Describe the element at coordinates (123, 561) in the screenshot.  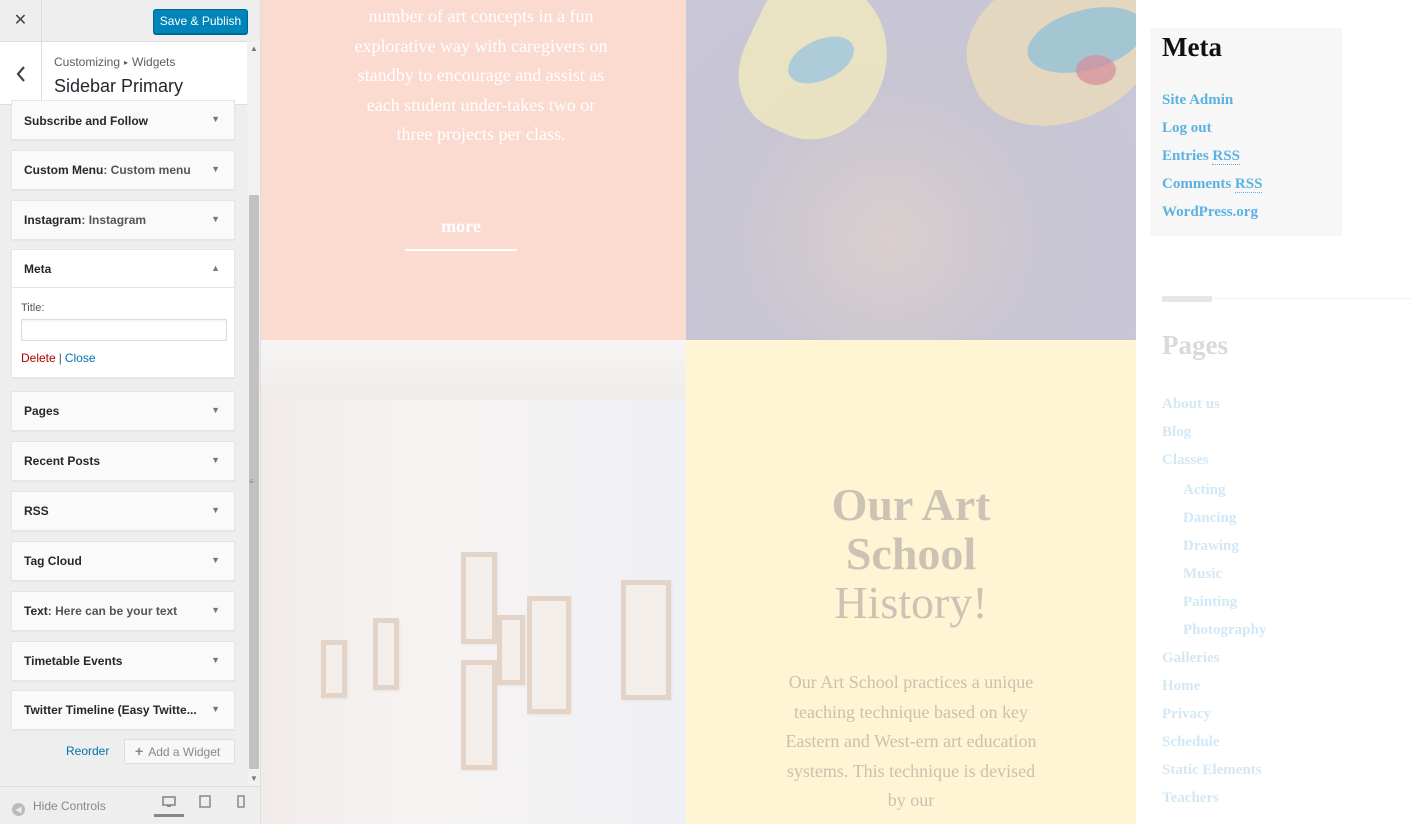
I see `widget-tag-cloud: Tag Cloud ▼` at that location.